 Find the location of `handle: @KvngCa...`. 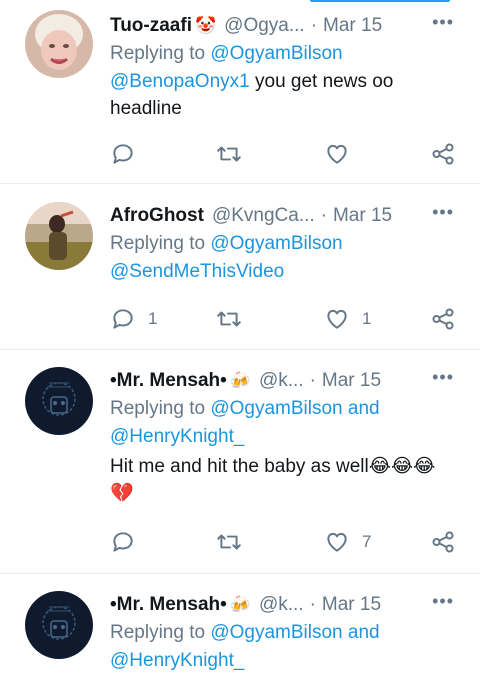

handle: @KvngCa... is located at coordinates (263, 216).